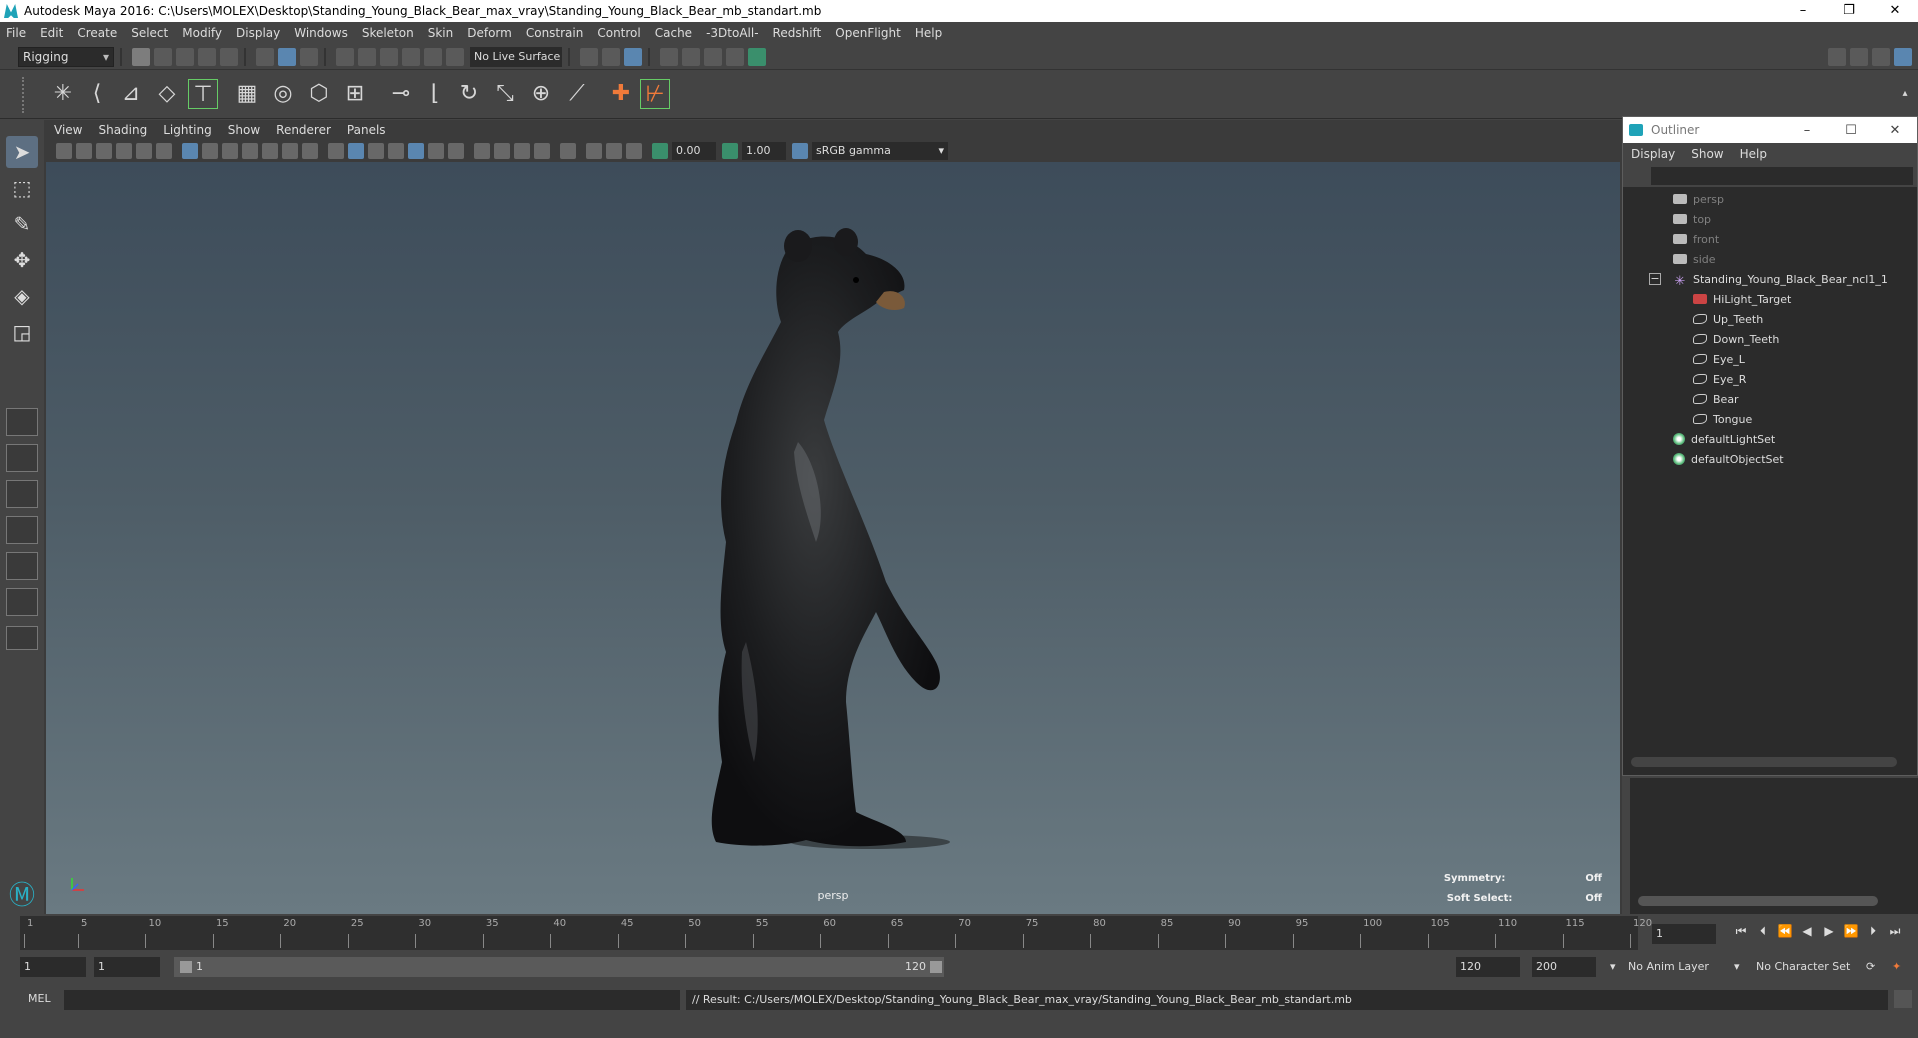  I want to click on outliner-item: front, so click(1696, 239).